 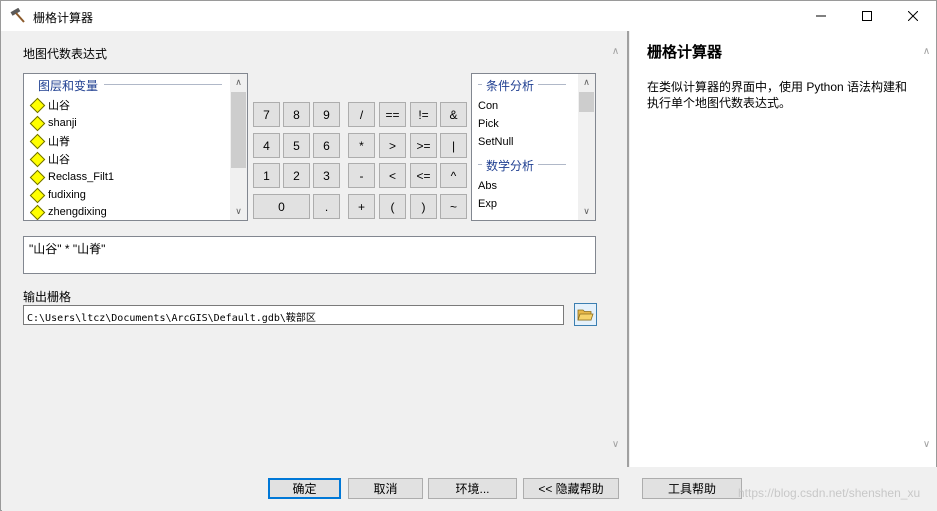 I want to click on key-xor: ^, so click(x=453, y=175).